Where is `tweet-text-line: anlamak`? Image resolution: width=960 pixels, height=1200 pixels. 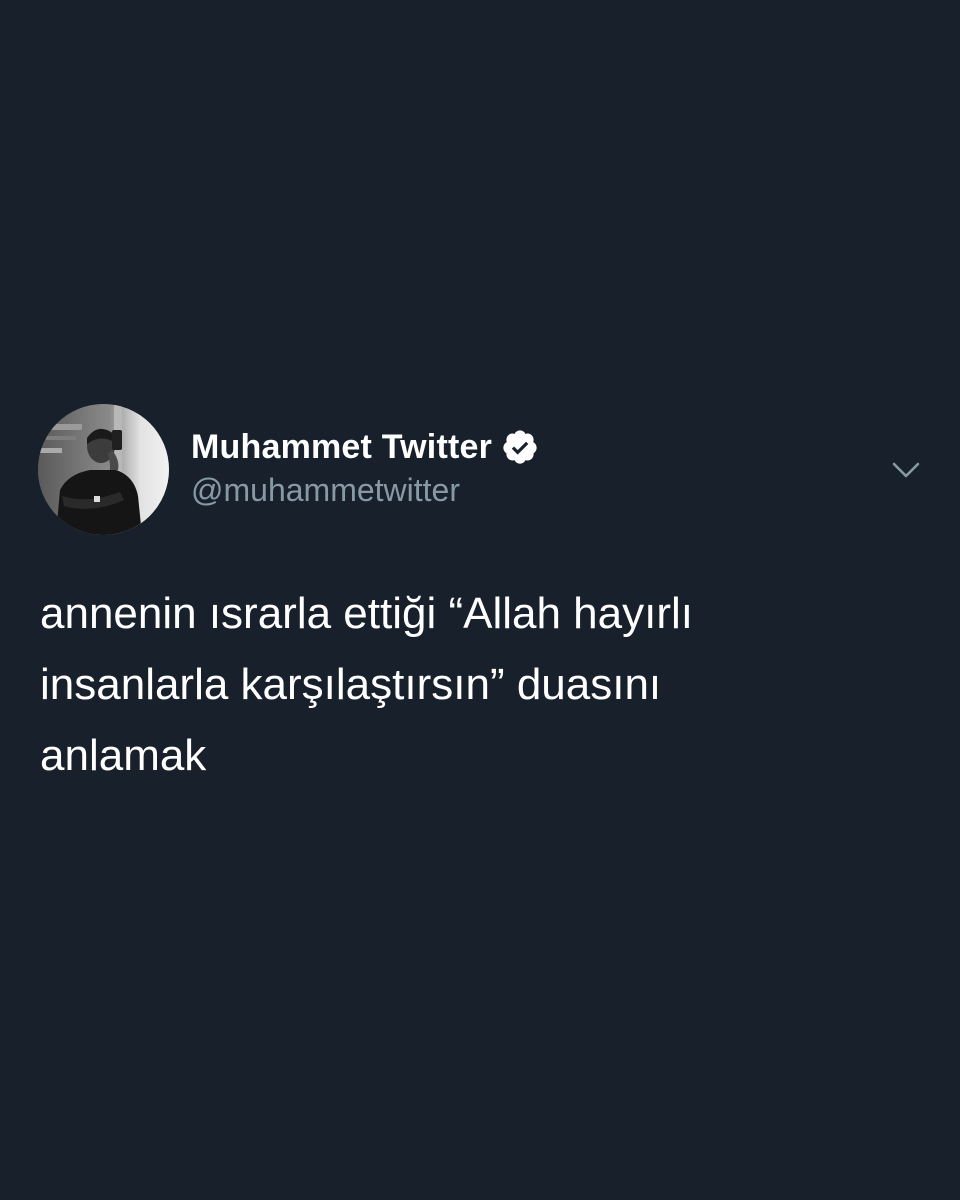
tweet-text-line: anlamak is located at coordinates (123, 755).